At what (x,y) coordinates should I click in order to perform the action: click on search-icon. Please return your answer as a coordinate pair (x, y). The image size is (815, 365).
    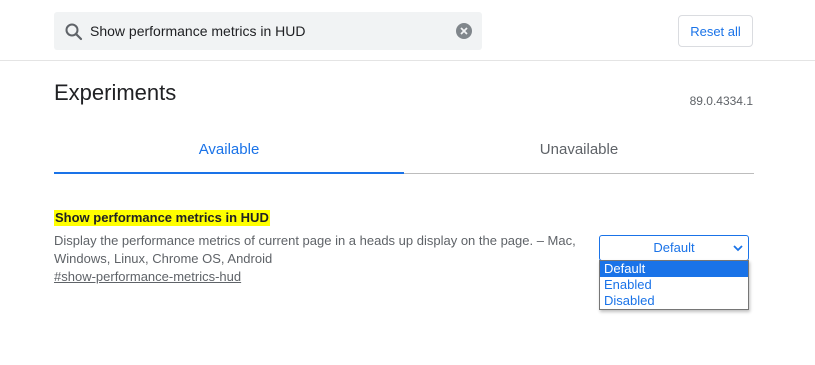
    Looking at the image, I should click on (74, 32).